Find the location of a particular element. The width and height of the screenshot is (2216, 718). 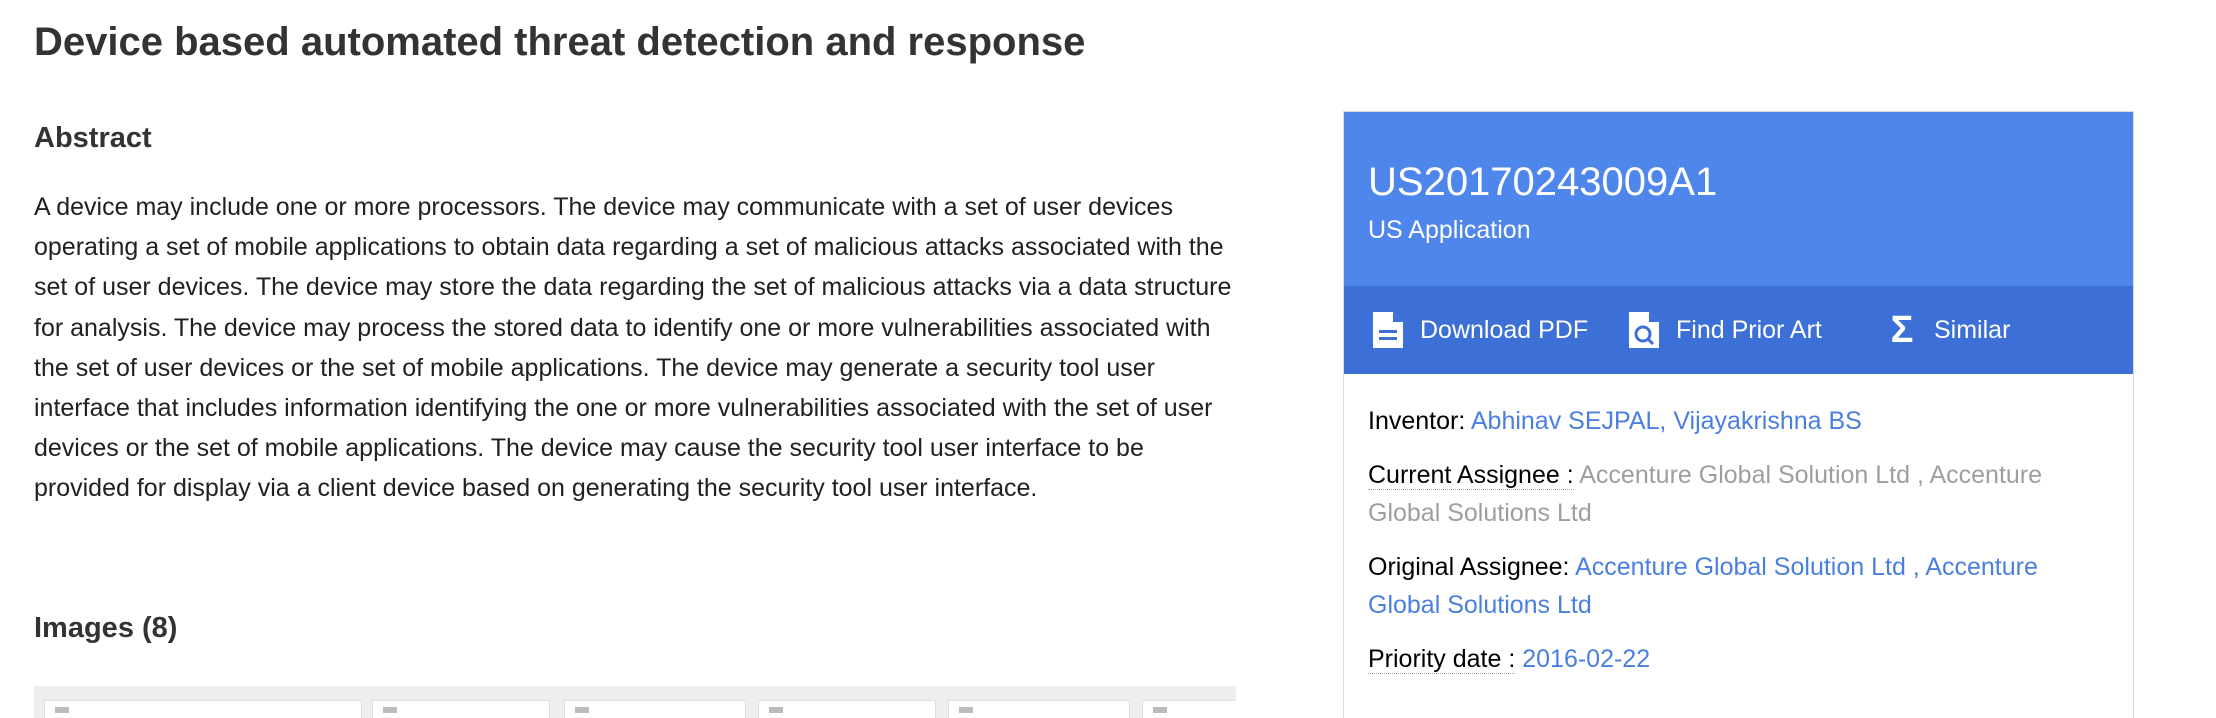

priority-date-label: Priority date : is located at coordinates (1442, 659).